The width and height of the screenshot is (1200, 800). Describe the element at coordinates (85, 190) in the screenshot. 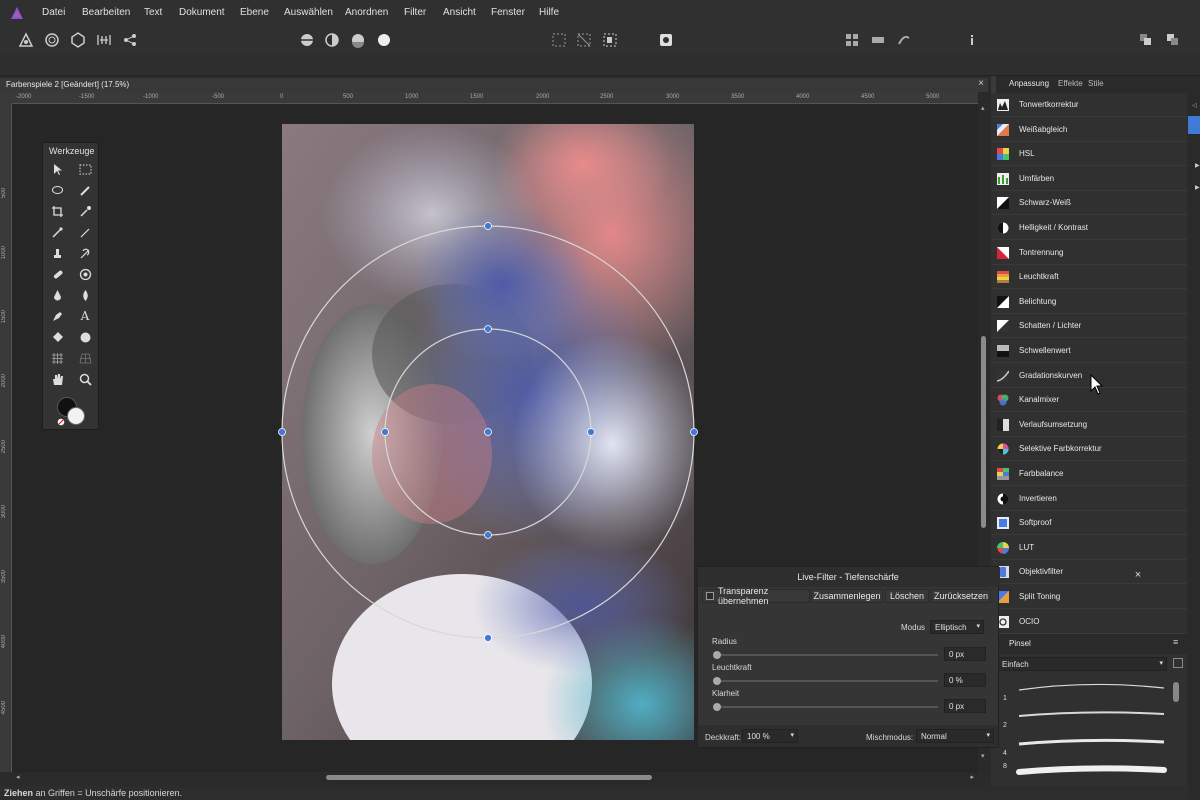

I see `selection-brush-tool-icon` at that location.